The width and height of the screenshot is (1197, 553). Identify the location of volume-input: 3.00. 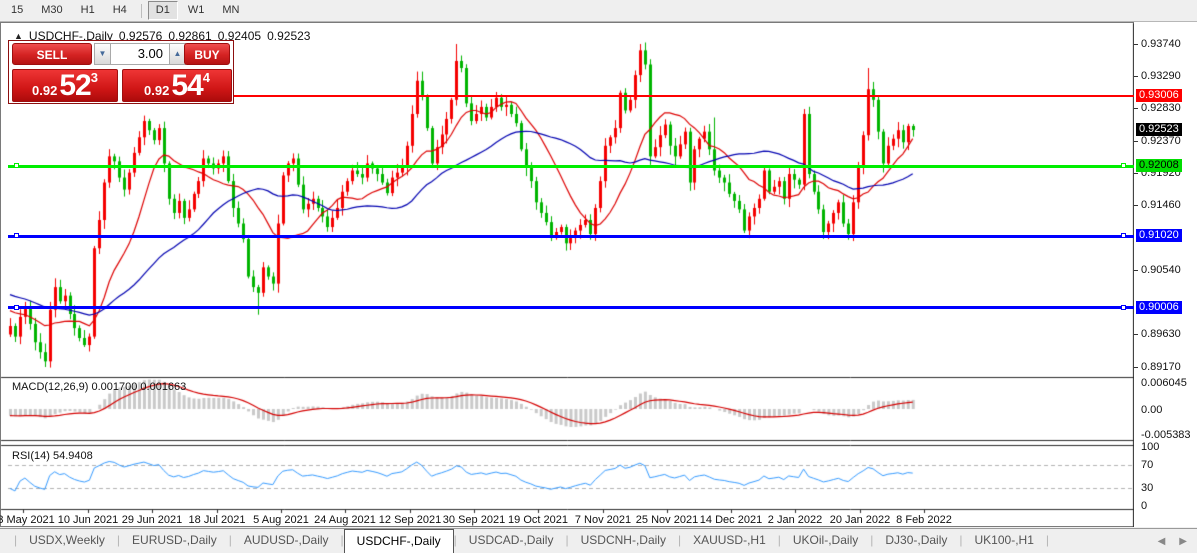
(140, 54).